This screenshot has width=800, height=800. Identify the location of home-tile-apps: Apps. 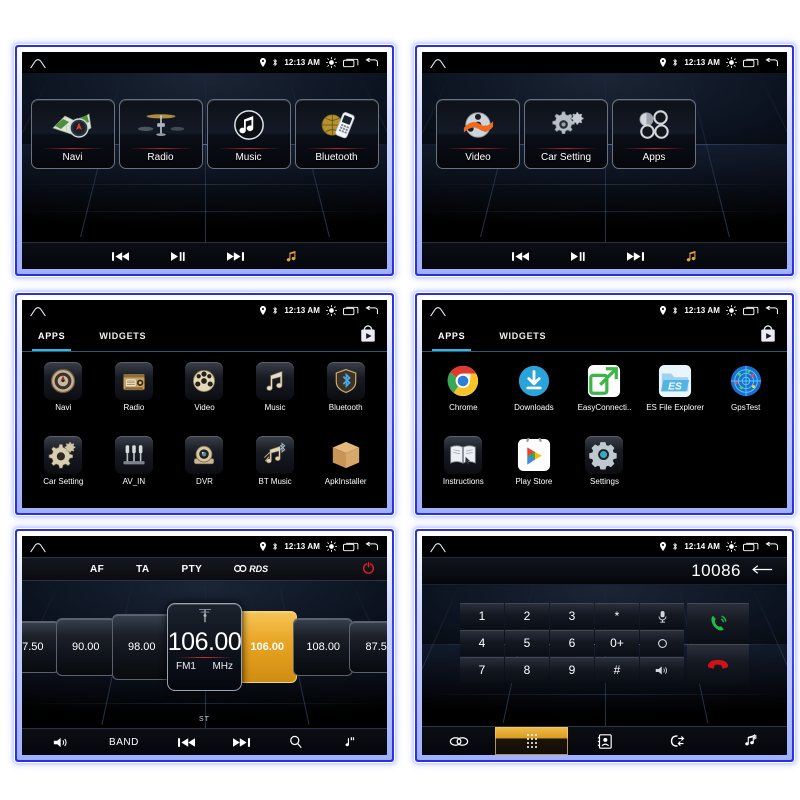
(654, 134).